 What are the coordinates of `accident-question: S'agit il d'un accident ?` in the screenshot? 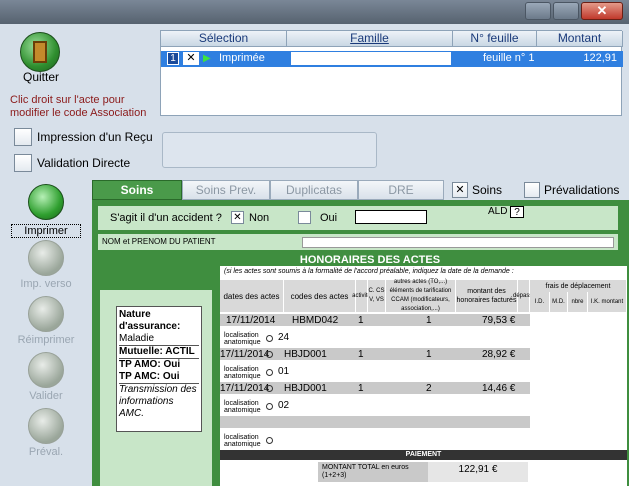 It's located at (166, 218).